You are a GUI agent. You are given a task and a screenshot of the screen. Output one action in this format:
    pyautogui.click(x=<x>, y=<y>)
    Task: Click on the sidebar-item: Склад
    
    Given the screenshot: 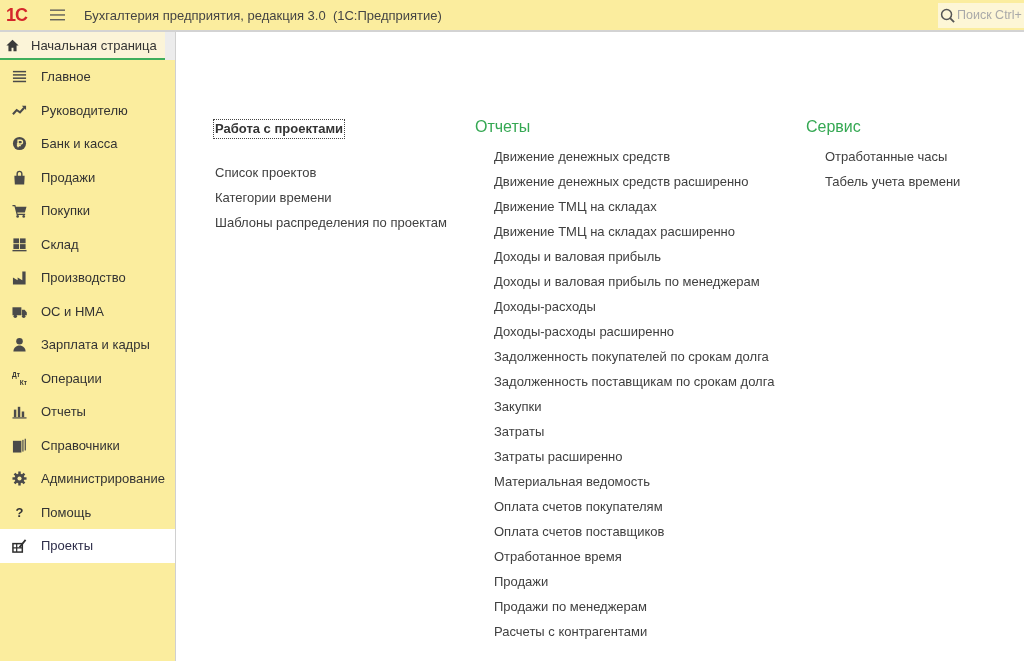 What is the action you would take?
    pyautogui.click(x=87, y=244)
    